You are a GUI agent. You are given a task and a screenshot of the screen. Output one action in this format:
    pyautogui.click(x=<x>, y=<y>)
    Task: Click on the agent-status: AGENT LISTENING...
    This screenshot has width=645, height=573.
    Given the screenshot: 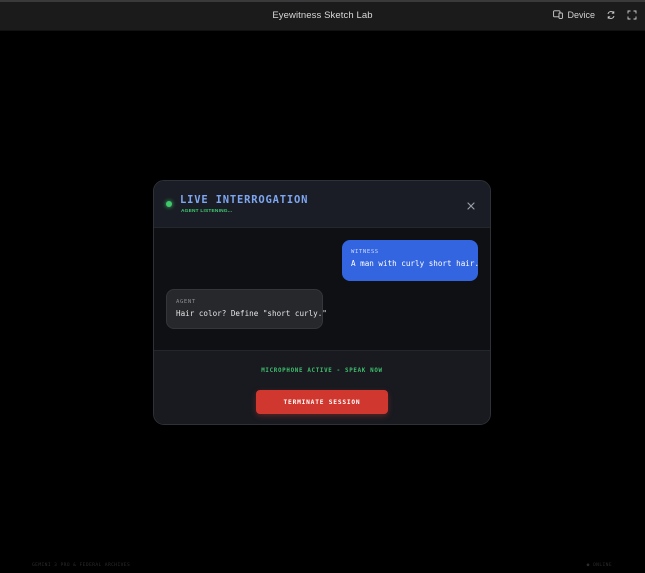 What is the action you would take?
    pyautogui.click(x=207, y=211)
    